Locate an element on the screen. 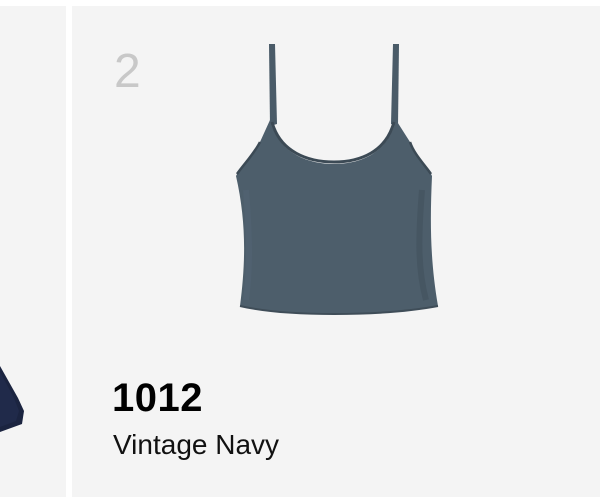  product-index-number: 2 is located at coordinates (127, 71).